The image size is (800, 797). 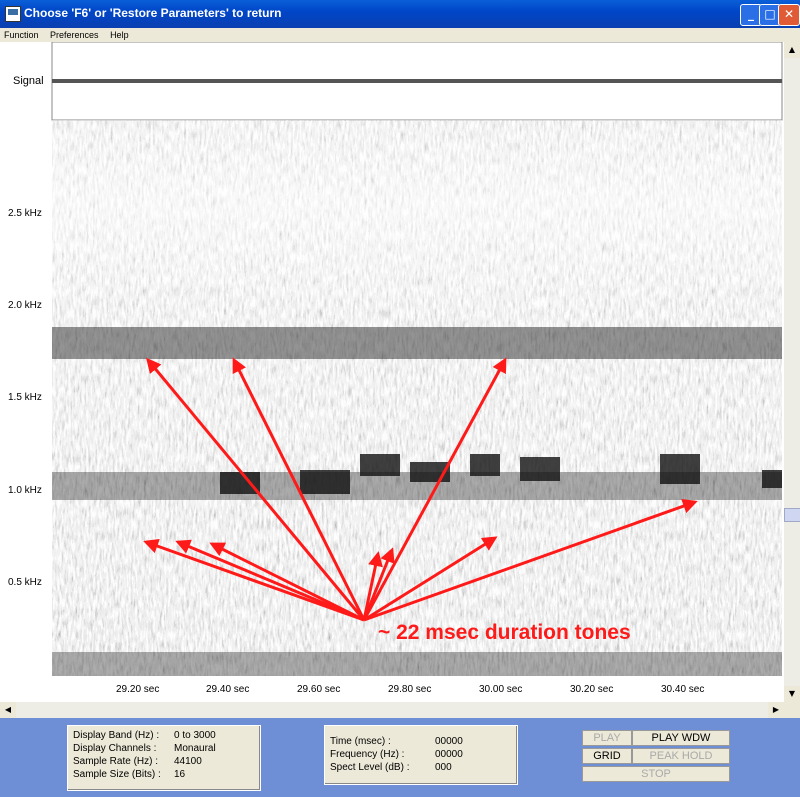 What do you see at coordinates (792, 50) in the screenshot?
I see `scroll-up-icon: ▲` at bounding box center [792, 50].